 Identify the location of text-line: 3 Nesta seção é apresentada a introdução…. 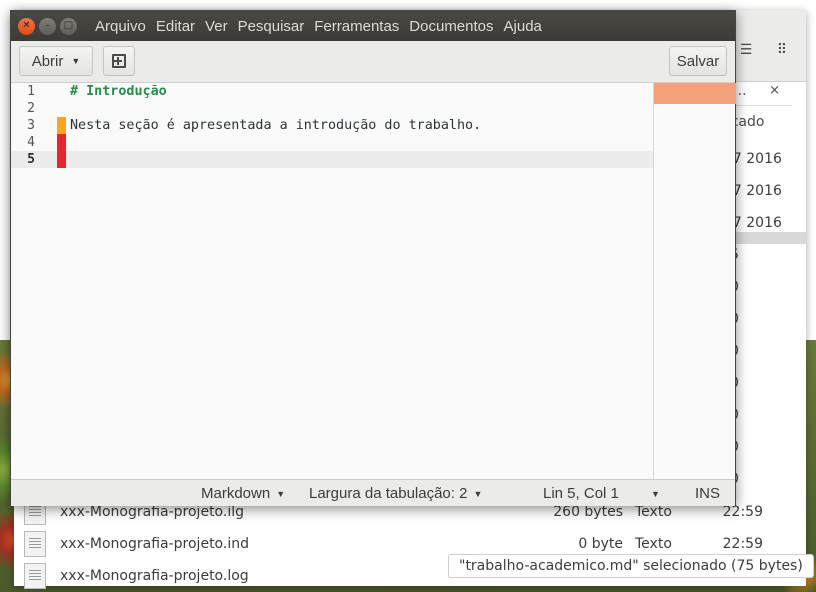
(332, 125).